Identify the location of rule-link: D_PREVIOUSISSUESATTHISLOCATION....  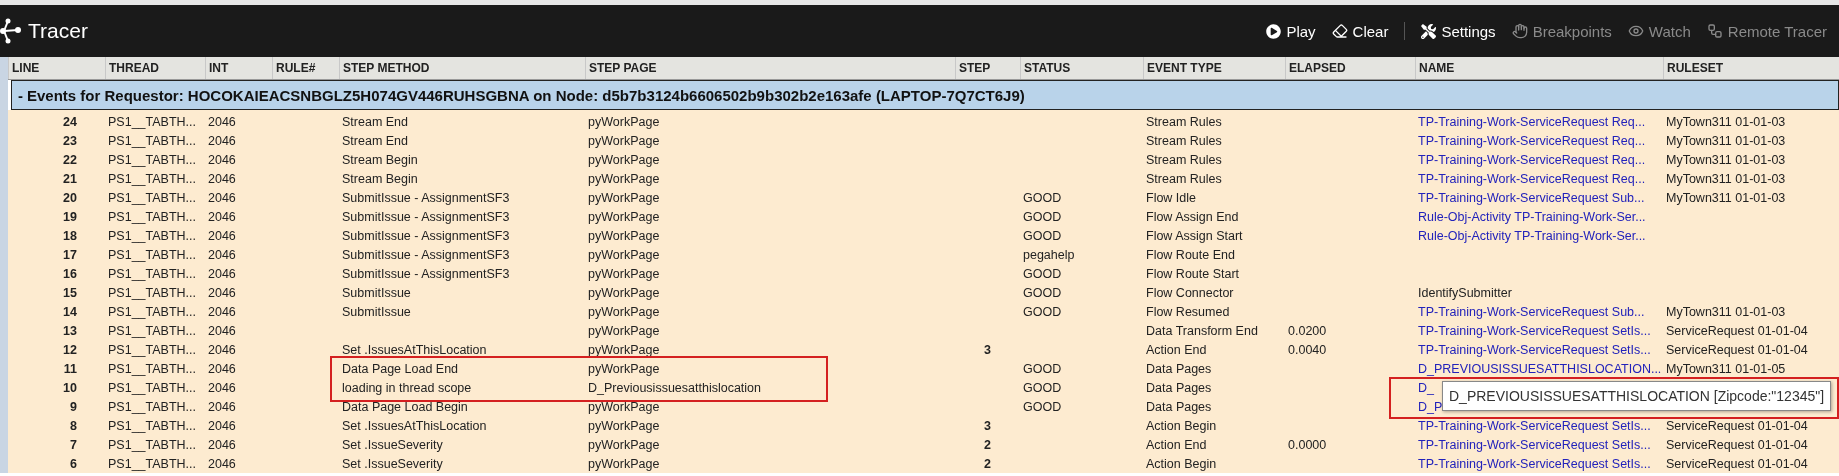
(1540, 368).